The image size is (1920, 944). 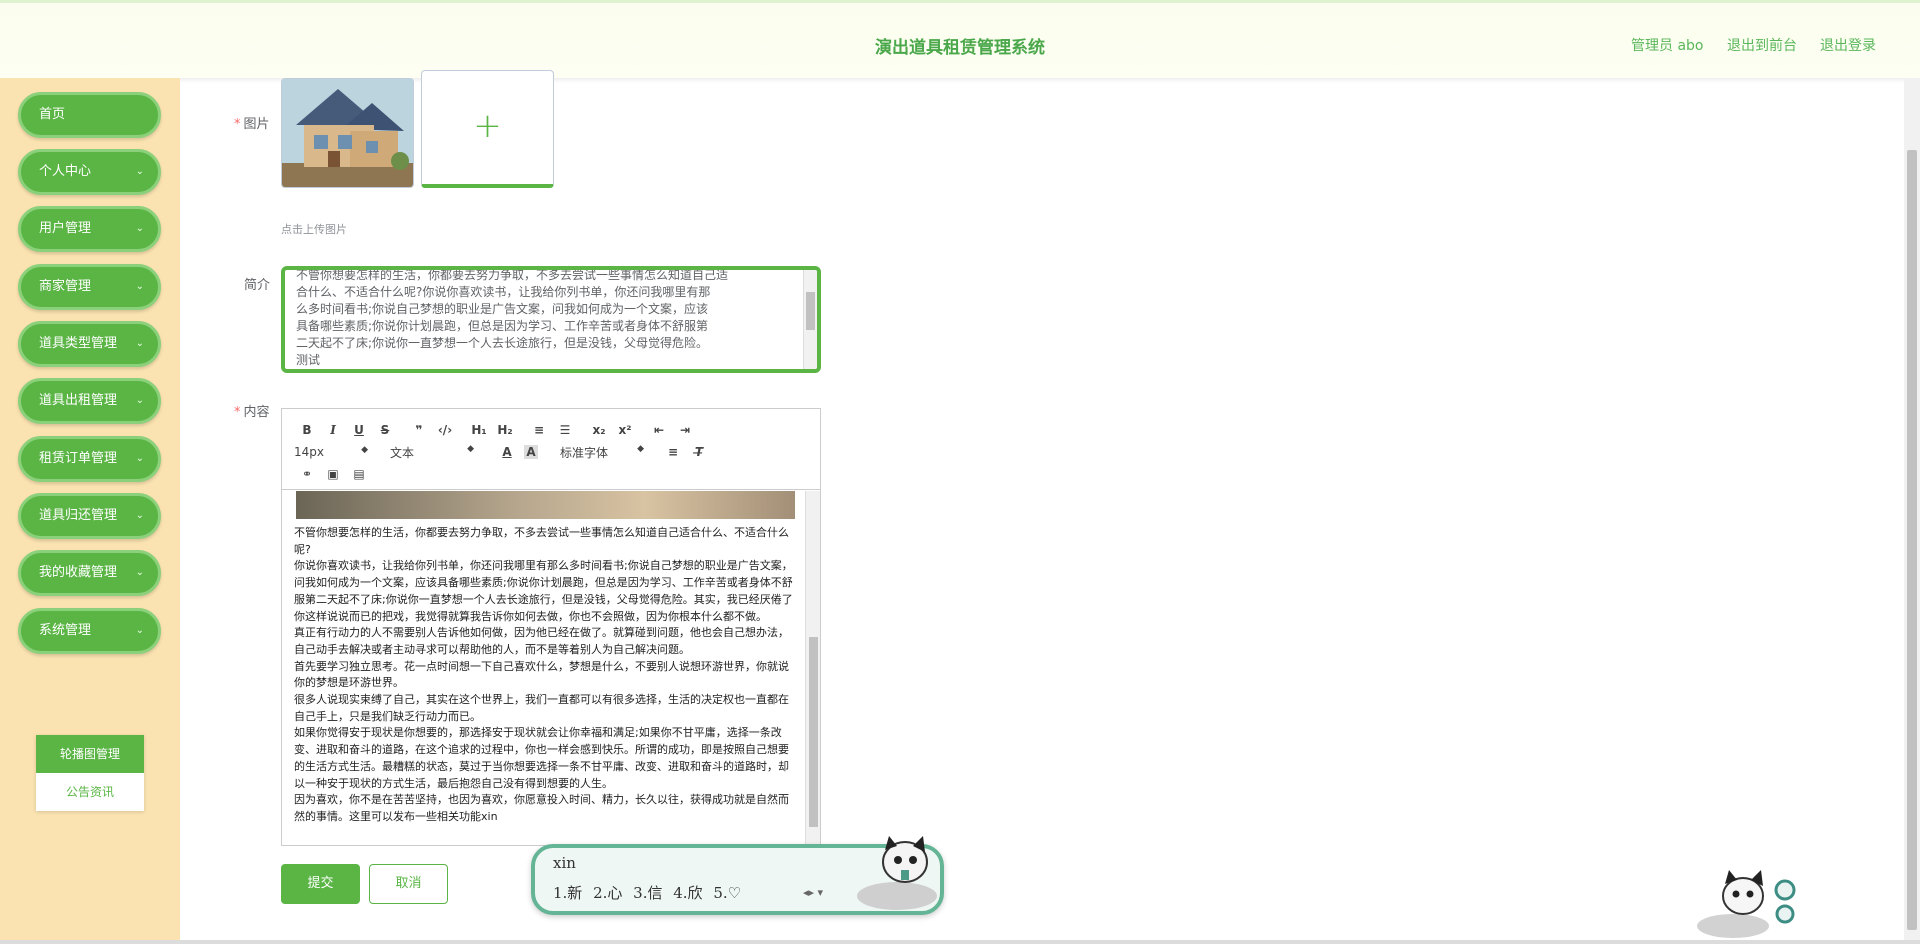 I want to click on intro-line: 不管你想要怎样的生活，你都要去努力争取，不多去尝试一些事情怎么知道自己适, so click(x=512, y=275).